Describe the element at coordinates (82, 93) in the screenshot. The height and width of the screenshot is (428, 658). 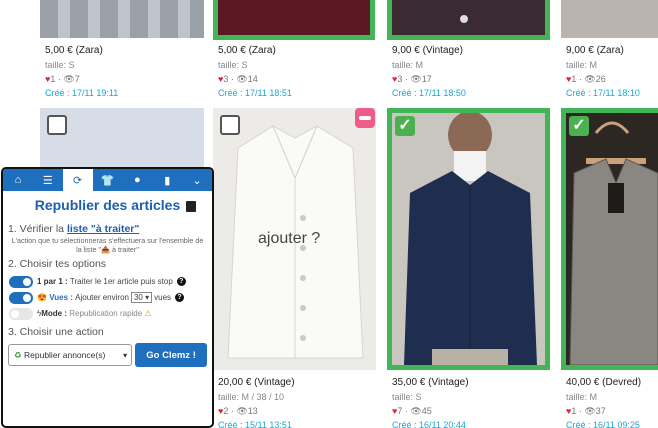
I see `product-created: Créé : 17/11 19:11` at that location.